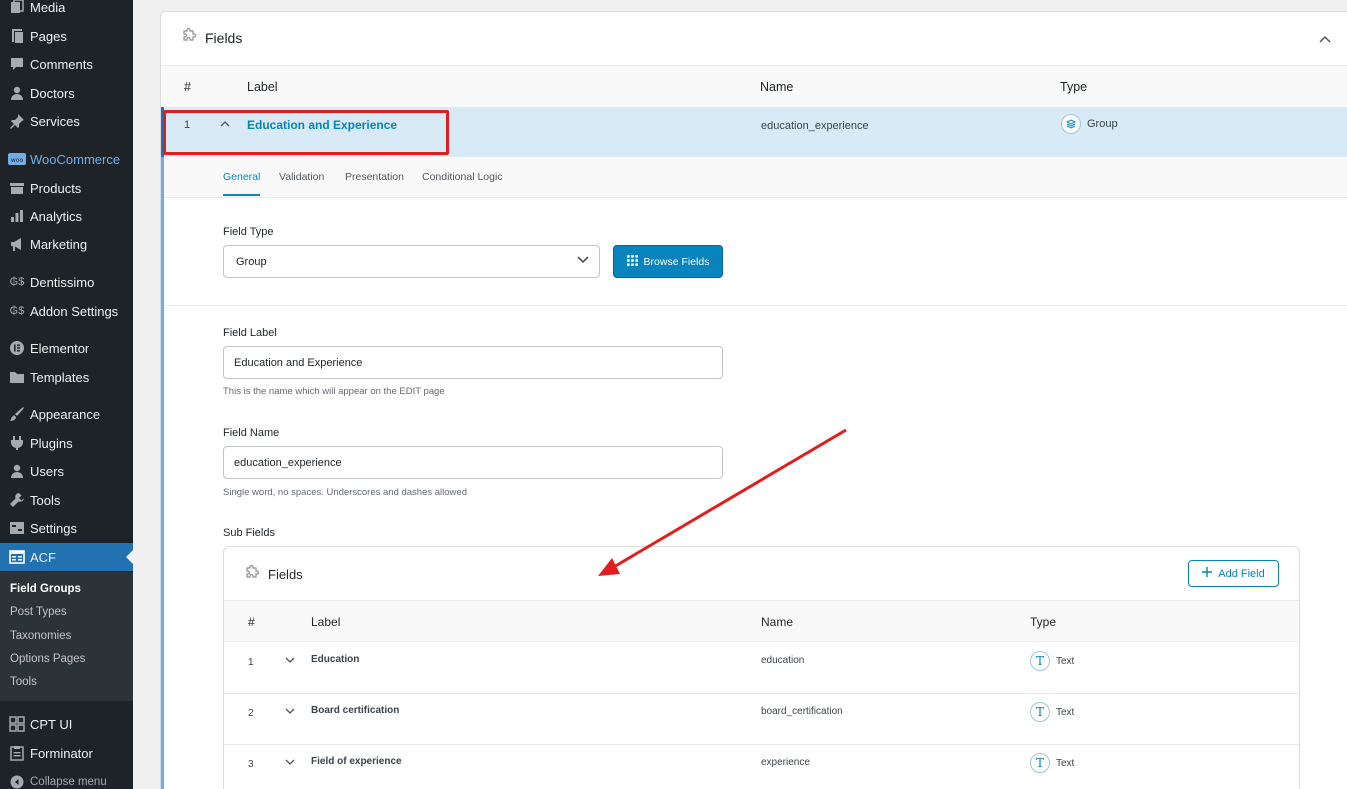 Image resolution: width=1347 pixels, height=789 pixels. Describe the element at coordinates (47, 659) in the screenshot. I see `submenu-options-pages: Options Pages` at that location.